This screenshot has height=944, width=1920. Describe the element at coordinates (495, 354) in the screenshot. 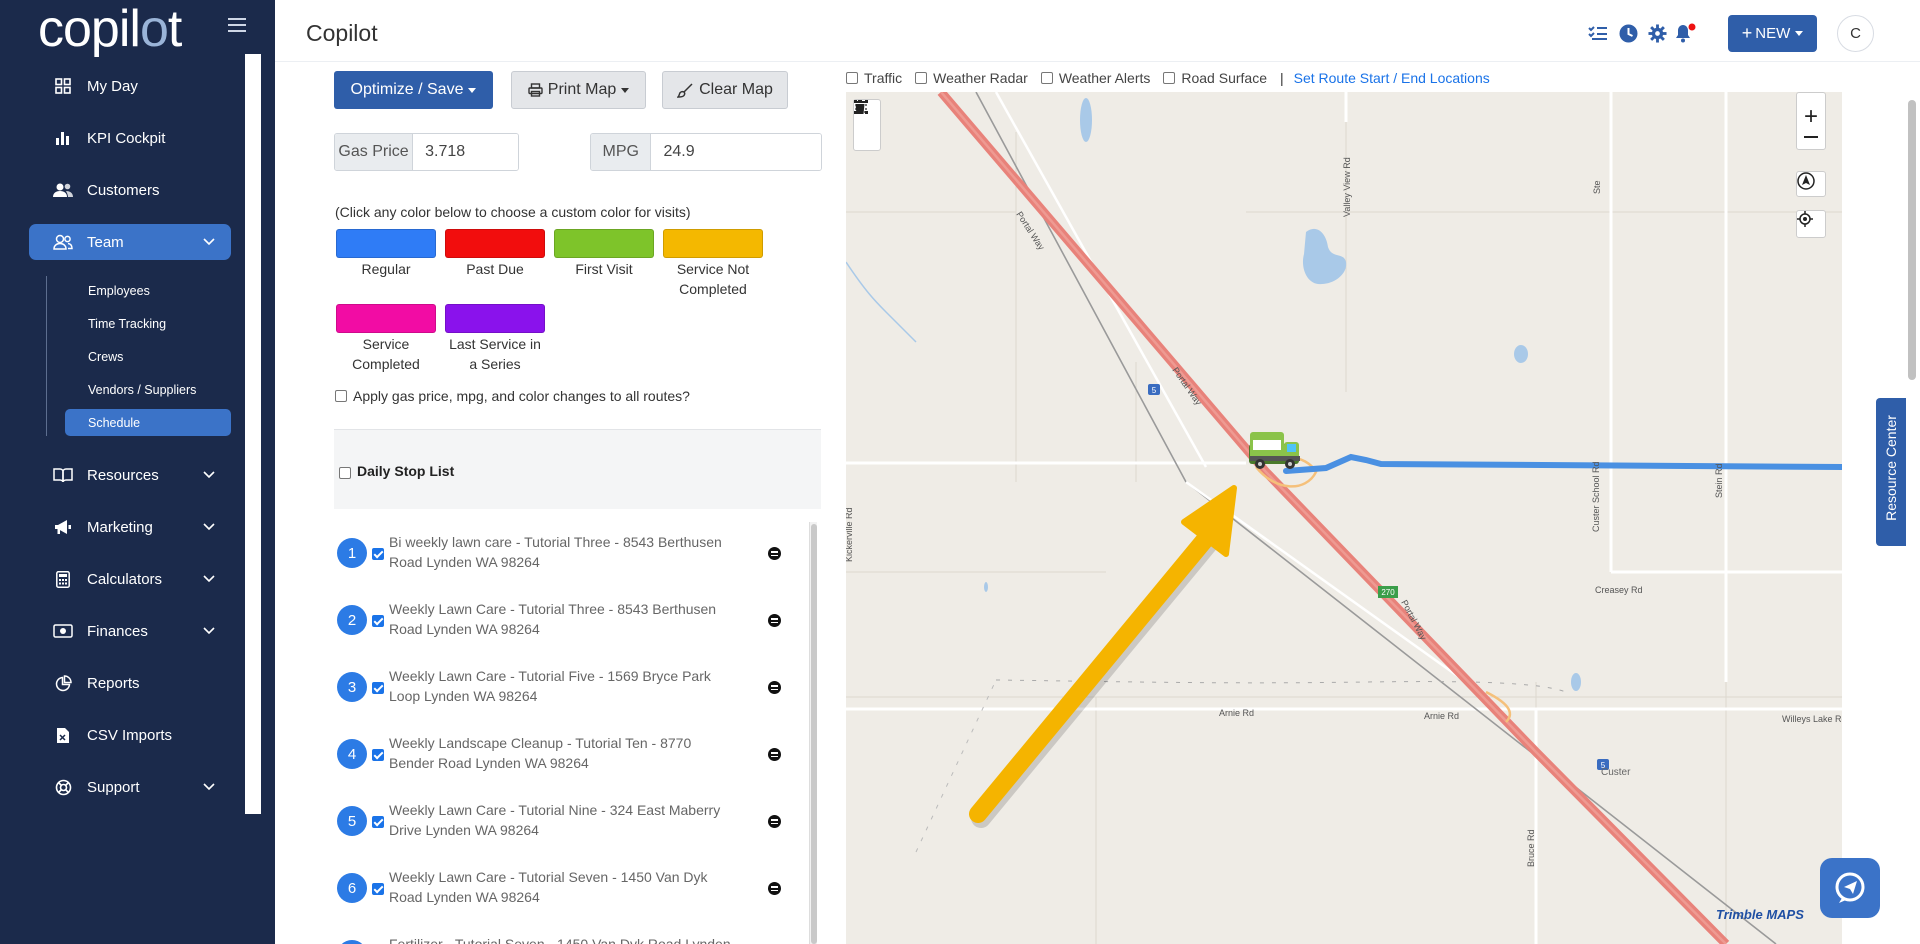

I see `swatch-label: Last Service in a Series` at that location.